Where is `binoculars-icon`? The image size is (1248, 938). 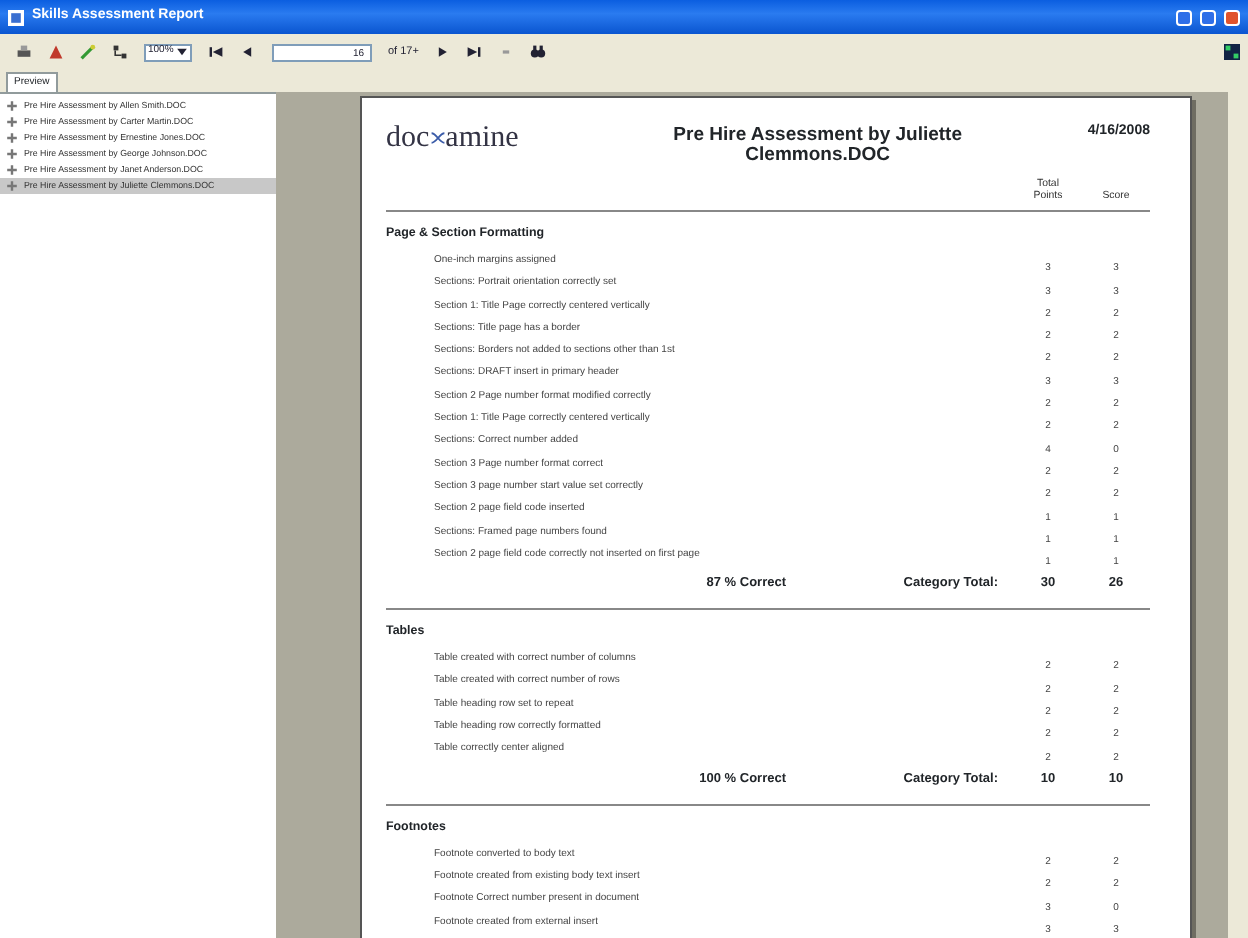
binoculars-icon is located at coordinates (538, 52).